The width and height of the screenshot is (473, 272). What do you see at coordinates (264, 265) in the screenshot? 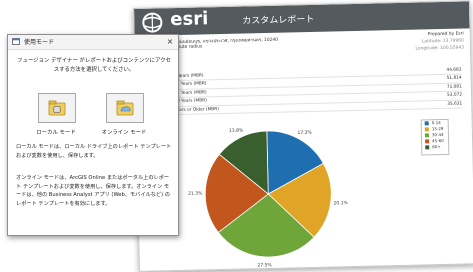
I see `pie-data-label: 27.5%` at bounding box center [264, 265].